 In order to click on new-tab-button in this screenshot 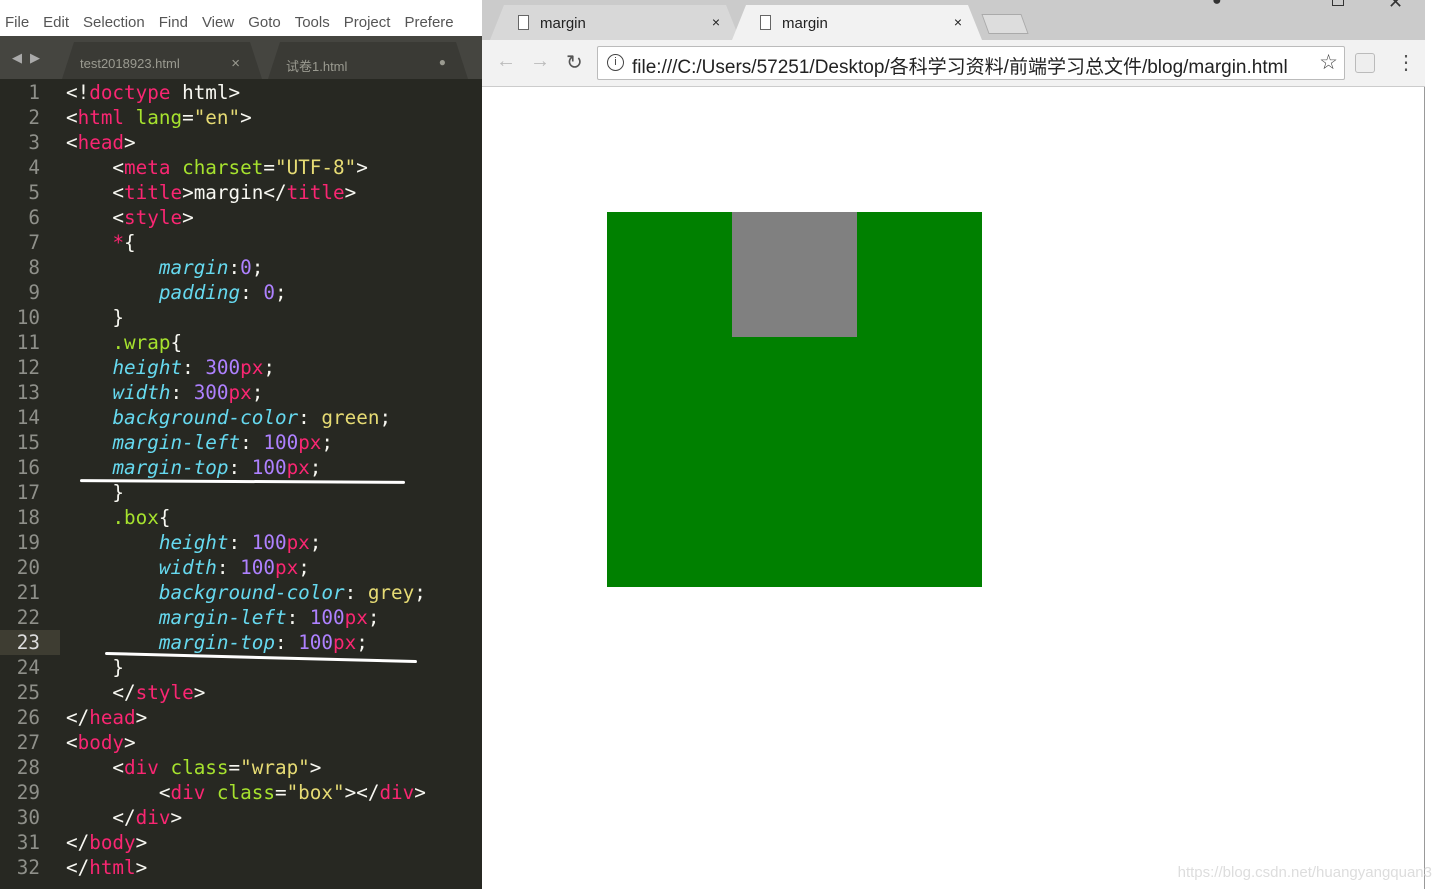, I will do `click(1005, 24)`.